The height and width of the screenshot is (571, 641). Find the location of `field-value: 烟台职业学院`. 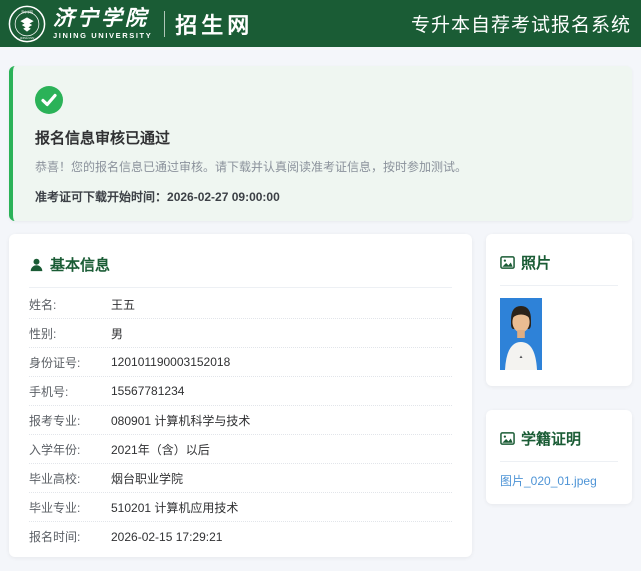

field-value: 烟台职业学院 is located at coordinates (147, 478).